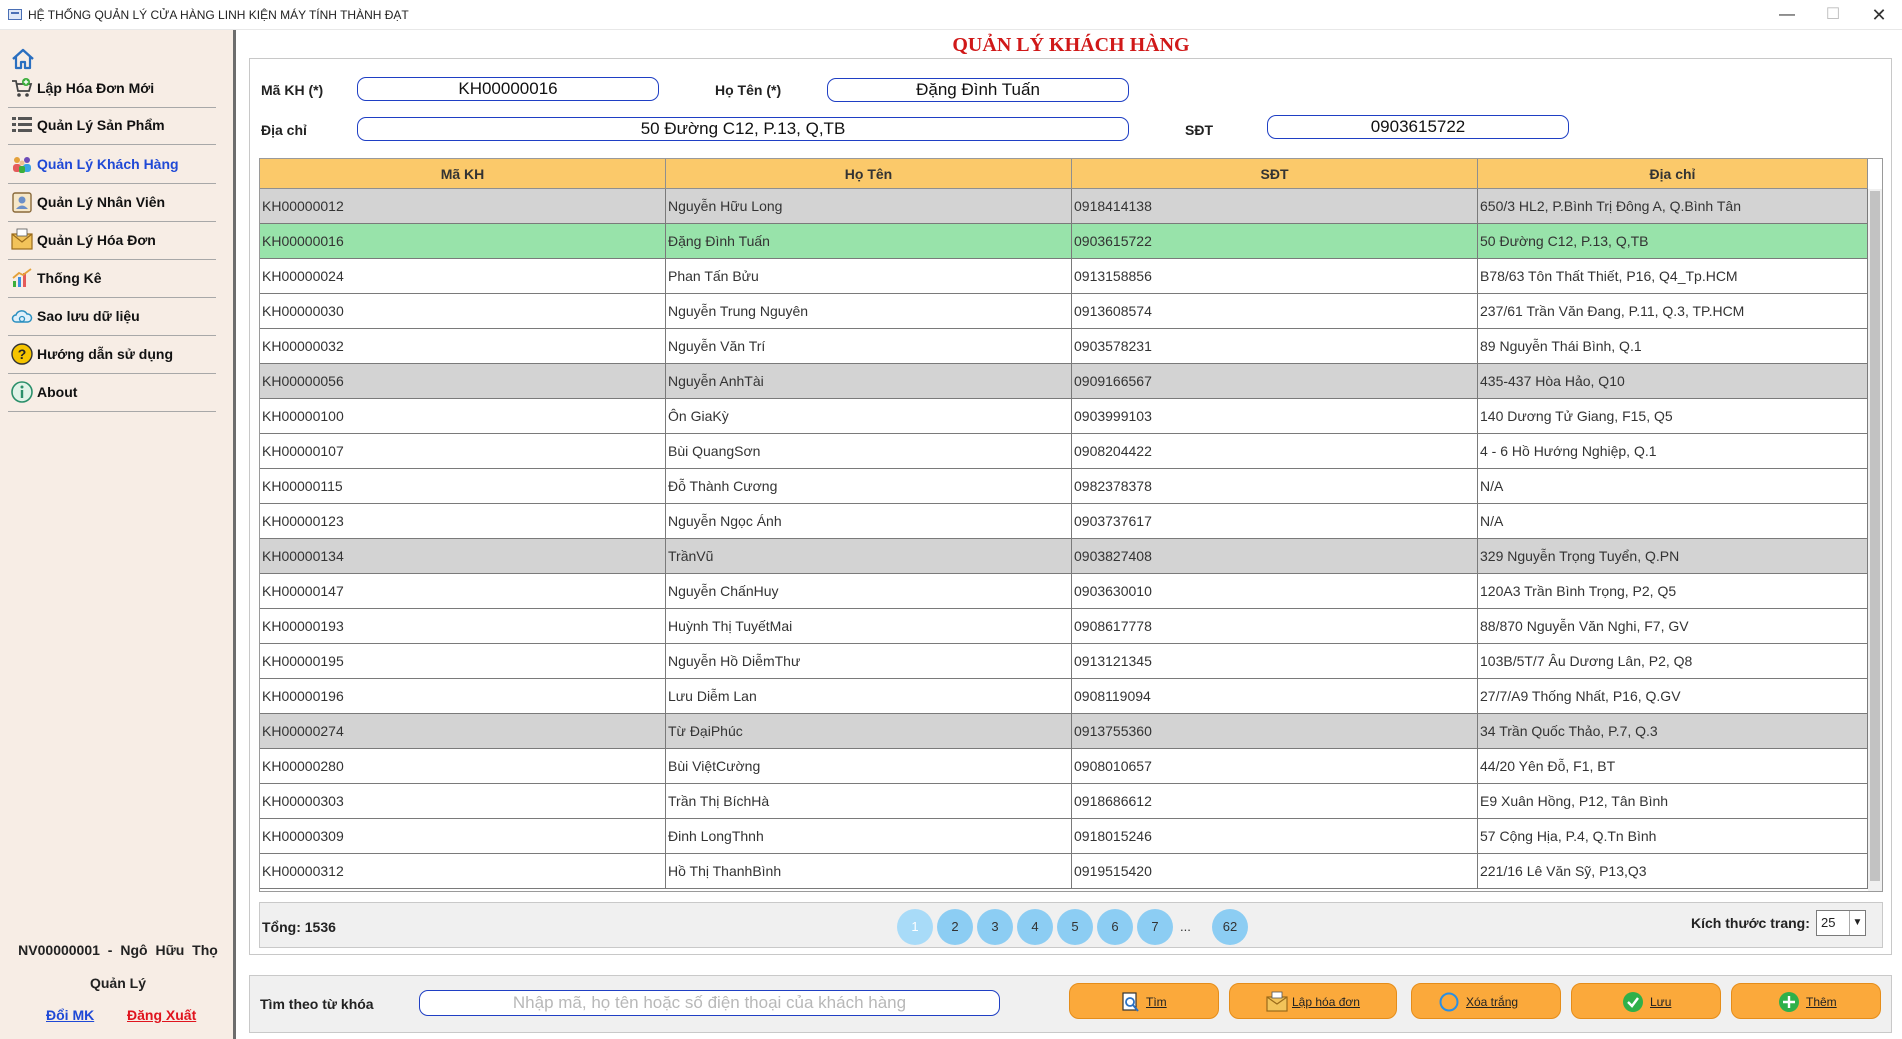  What do you see at coordinates (112, 278) in the screenshot?
I see `sidebar-item-thong-ke: Thống Kê` at bounding box center [112, 278].